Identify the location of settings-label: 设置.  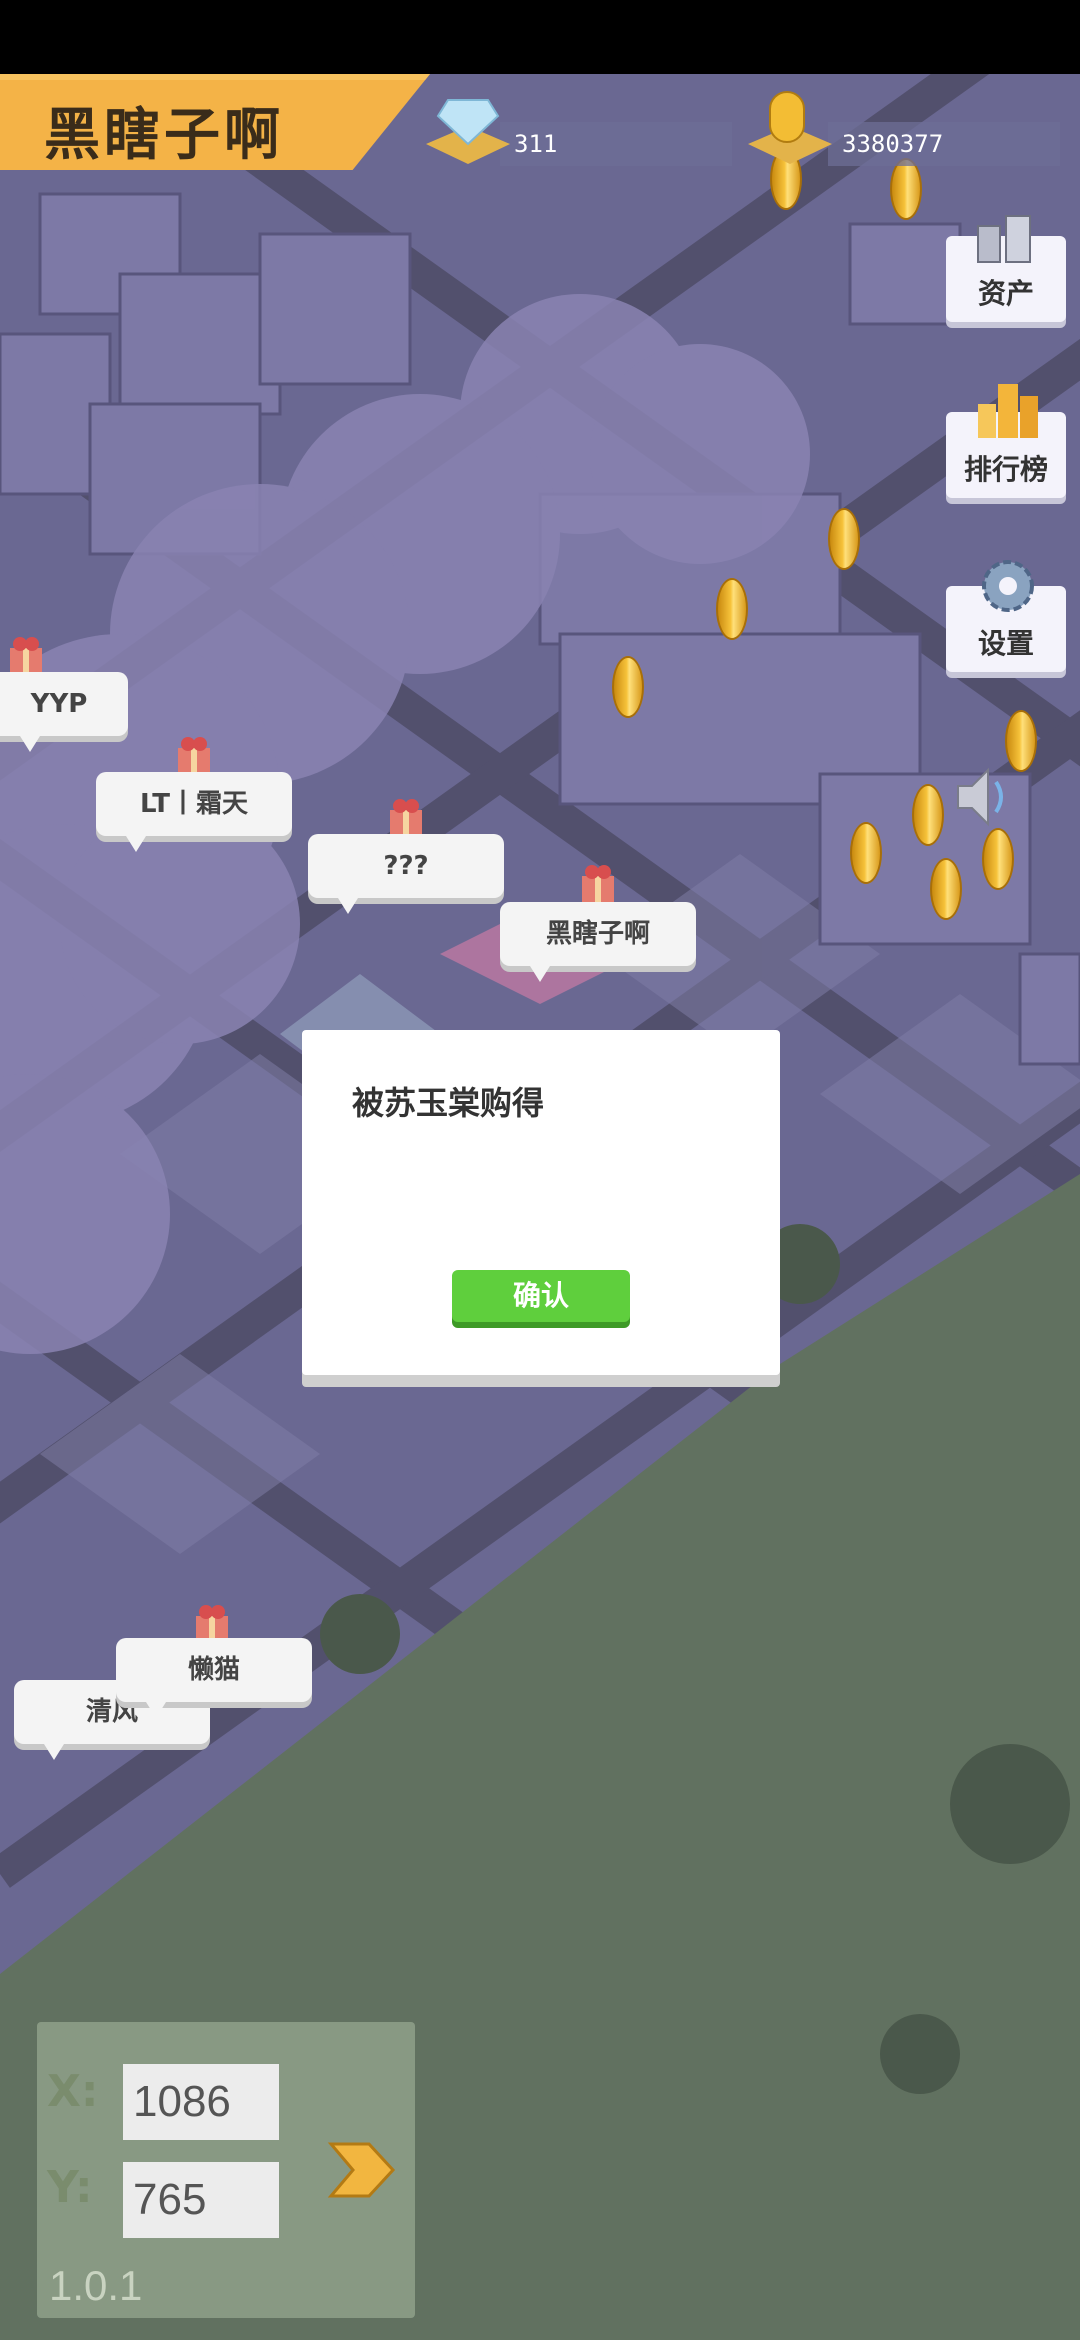
(1005, 643).